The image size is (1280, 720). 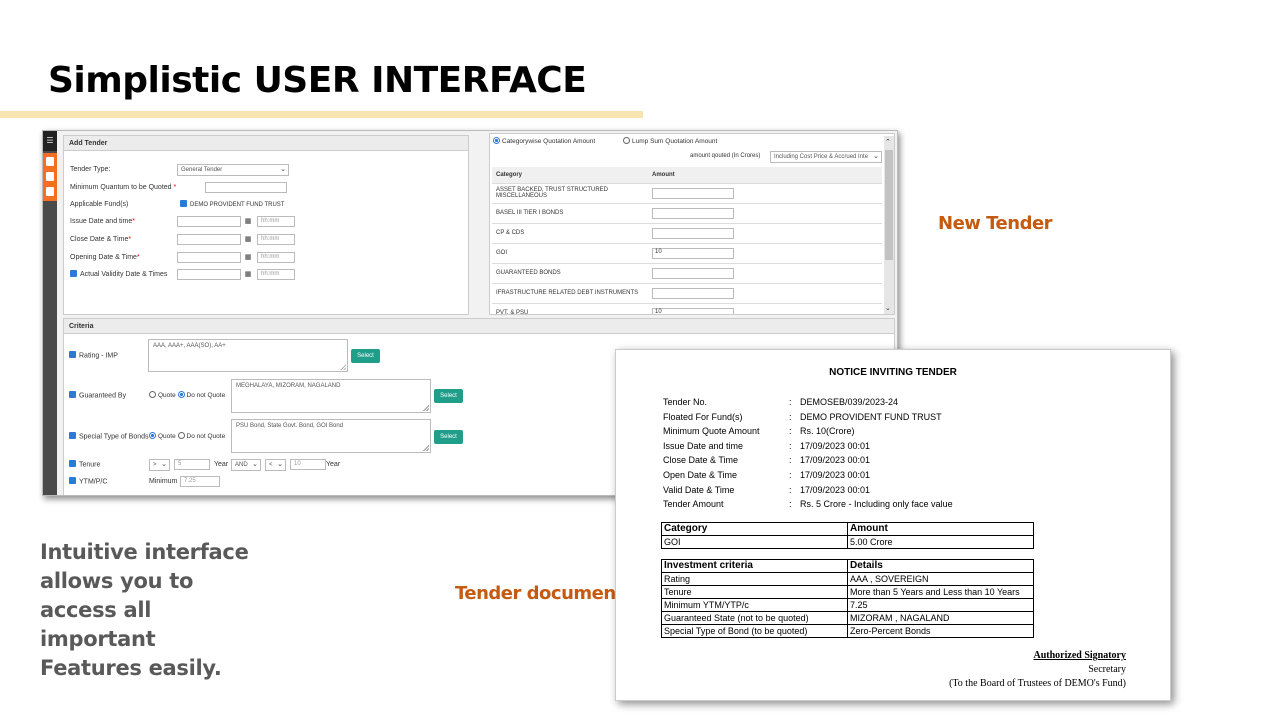 I want to click on special-bonds-checkbox: Special Type of Bonds, so click(x=109, y=436).